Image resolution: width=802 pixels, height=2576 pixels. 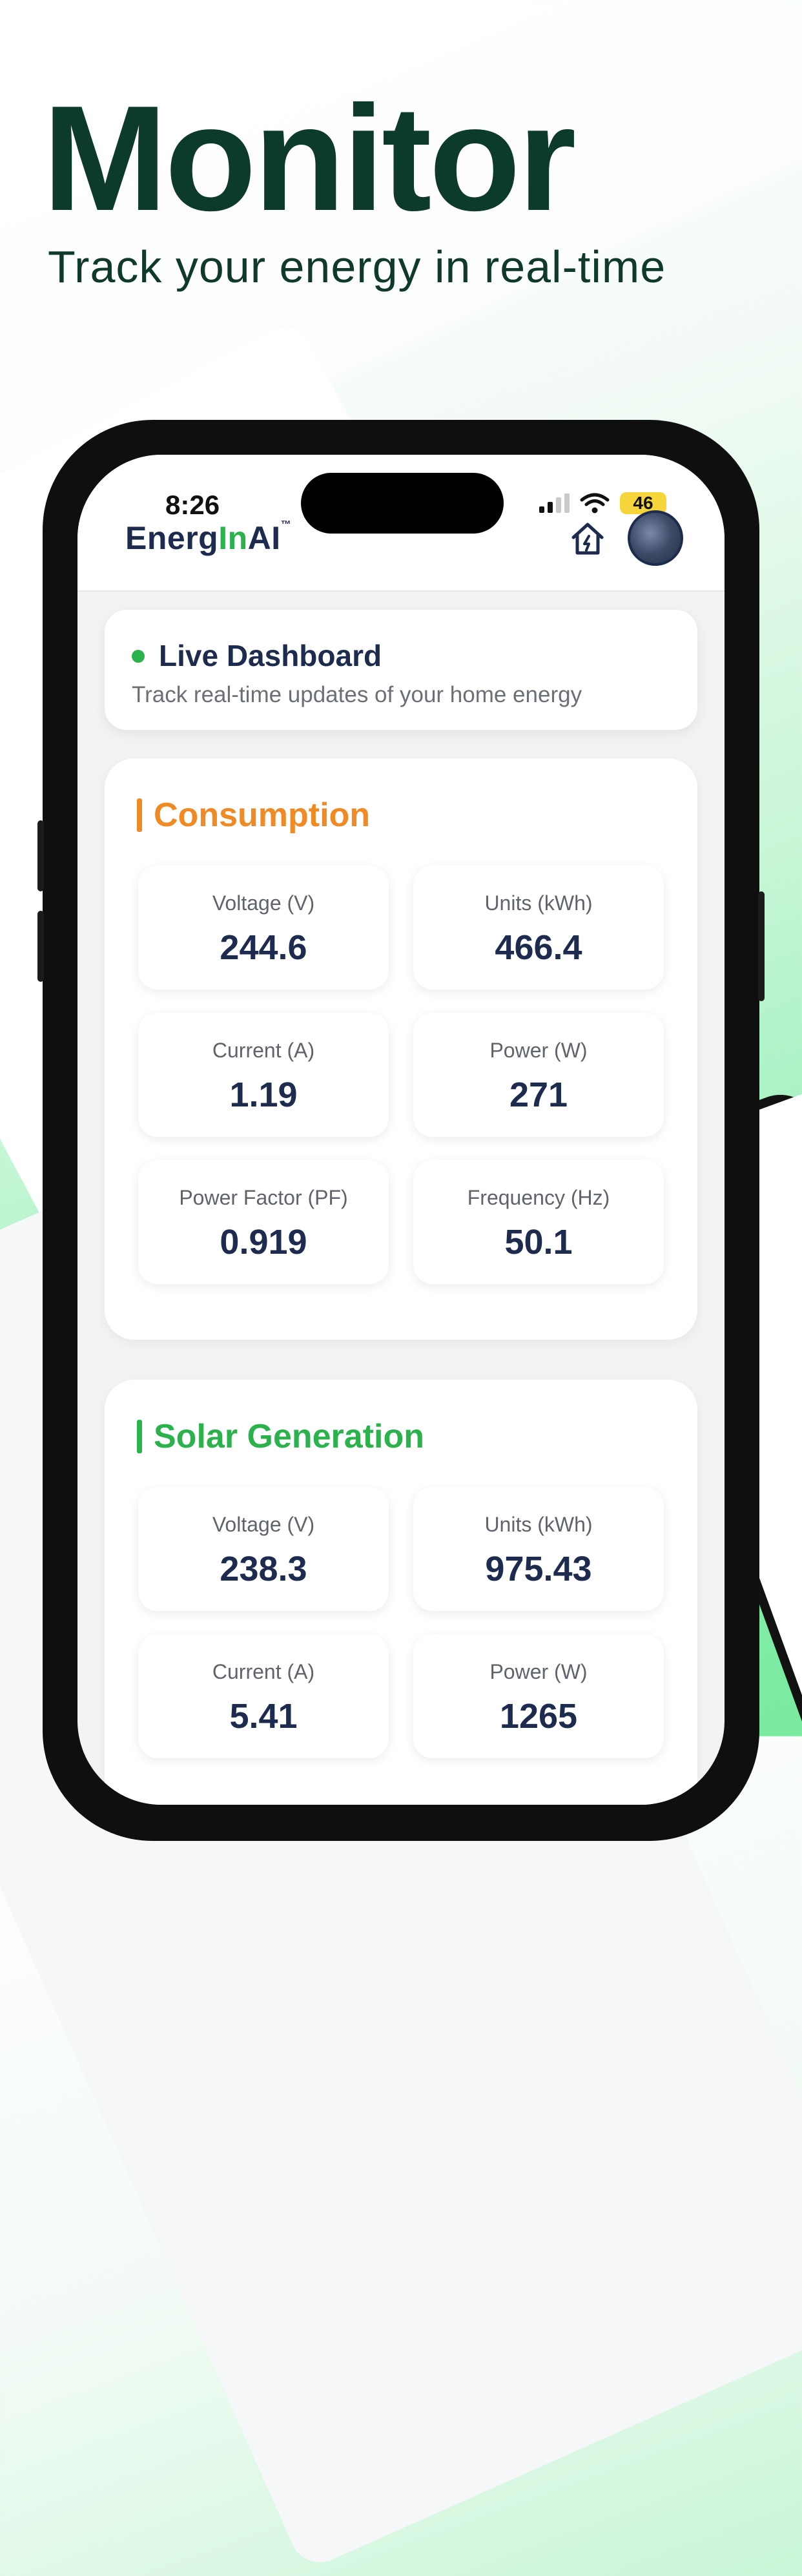 I want to click on volume-up-button, so click(x=40, y=855).